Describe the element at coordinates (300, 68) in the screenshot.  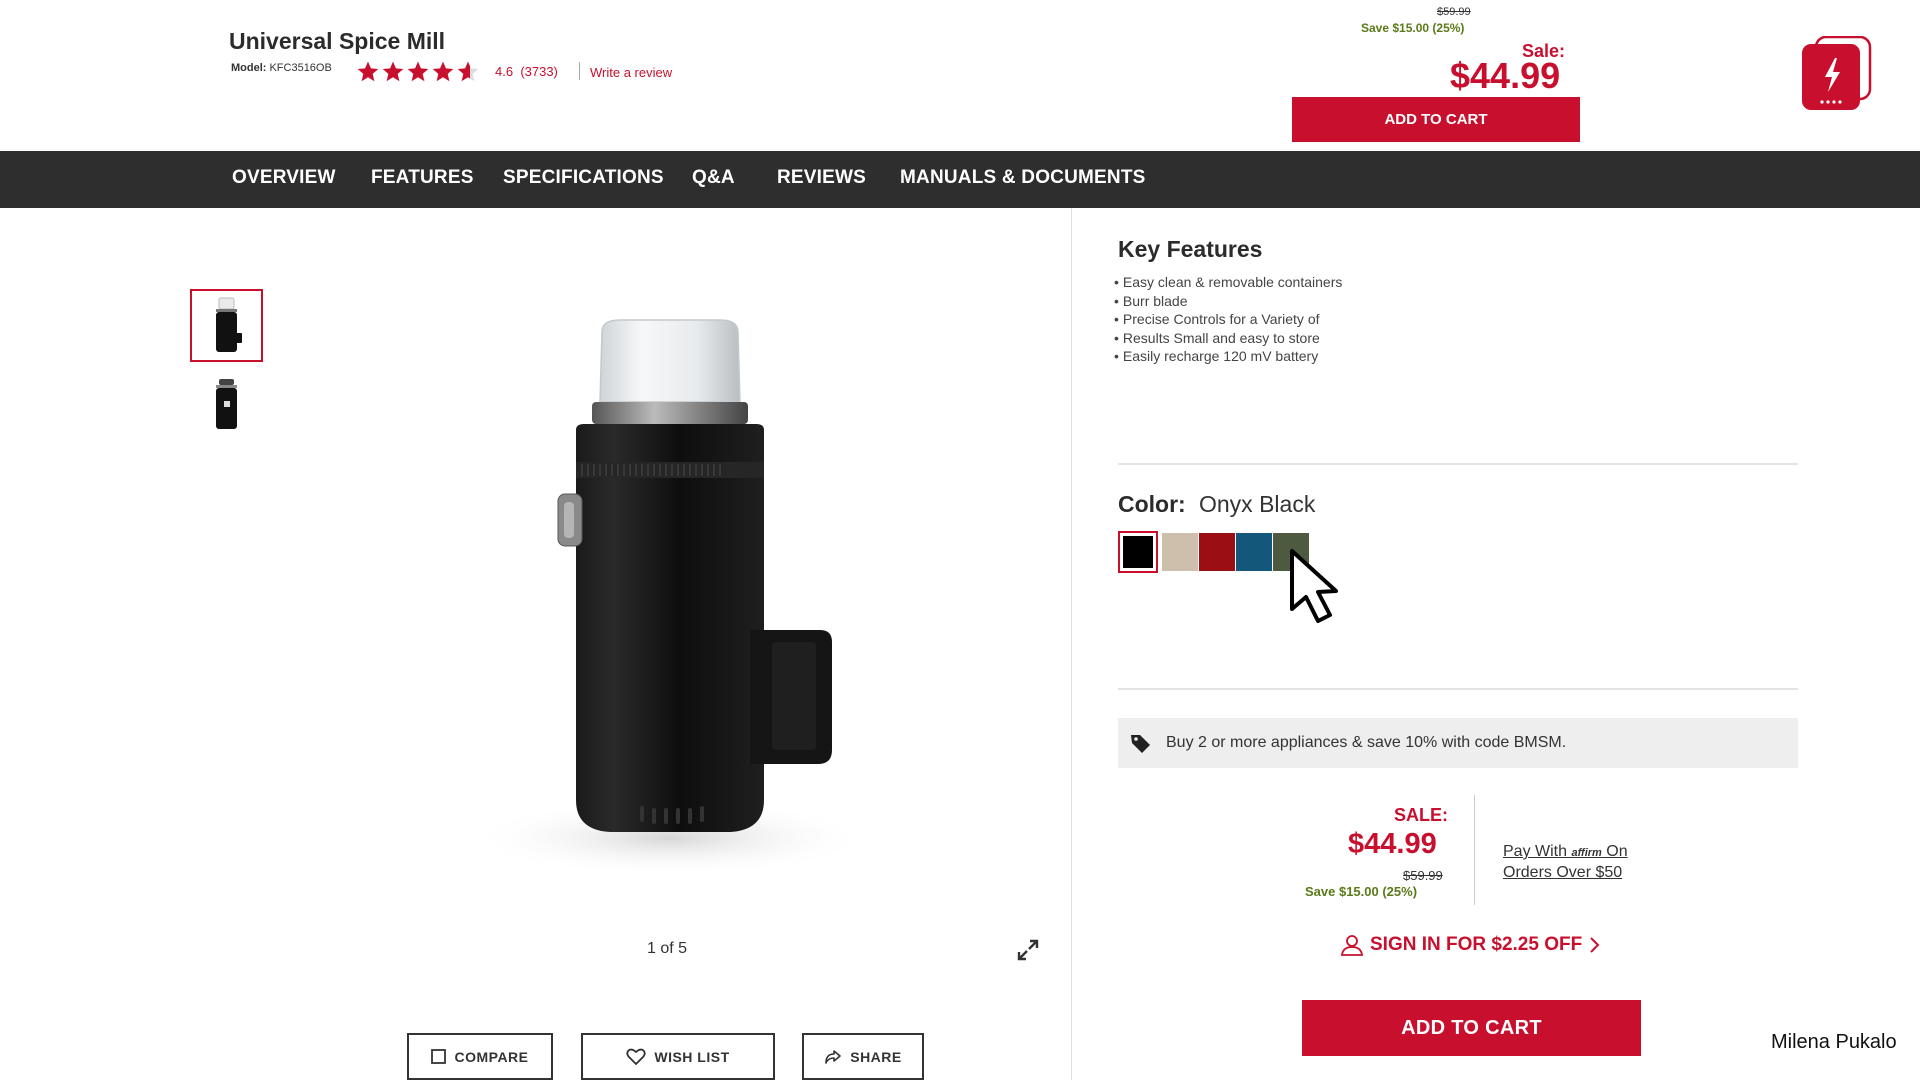
I see `model-number: KFC3516OB` at that location.